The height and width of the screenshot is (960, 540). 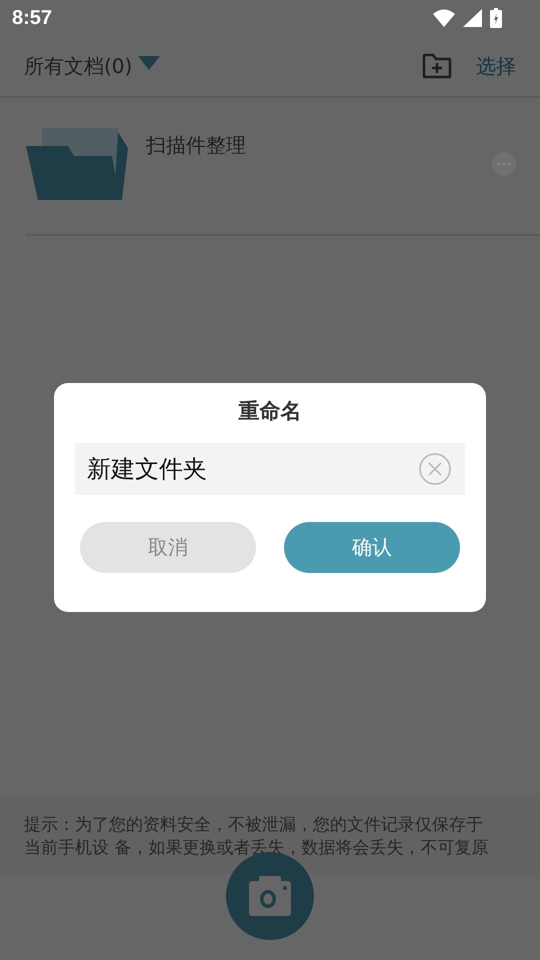 What do you see at coordinates (372, 547) in the screenshot?
I see `confirm-button: 确认` at bounding box center [372, 547].